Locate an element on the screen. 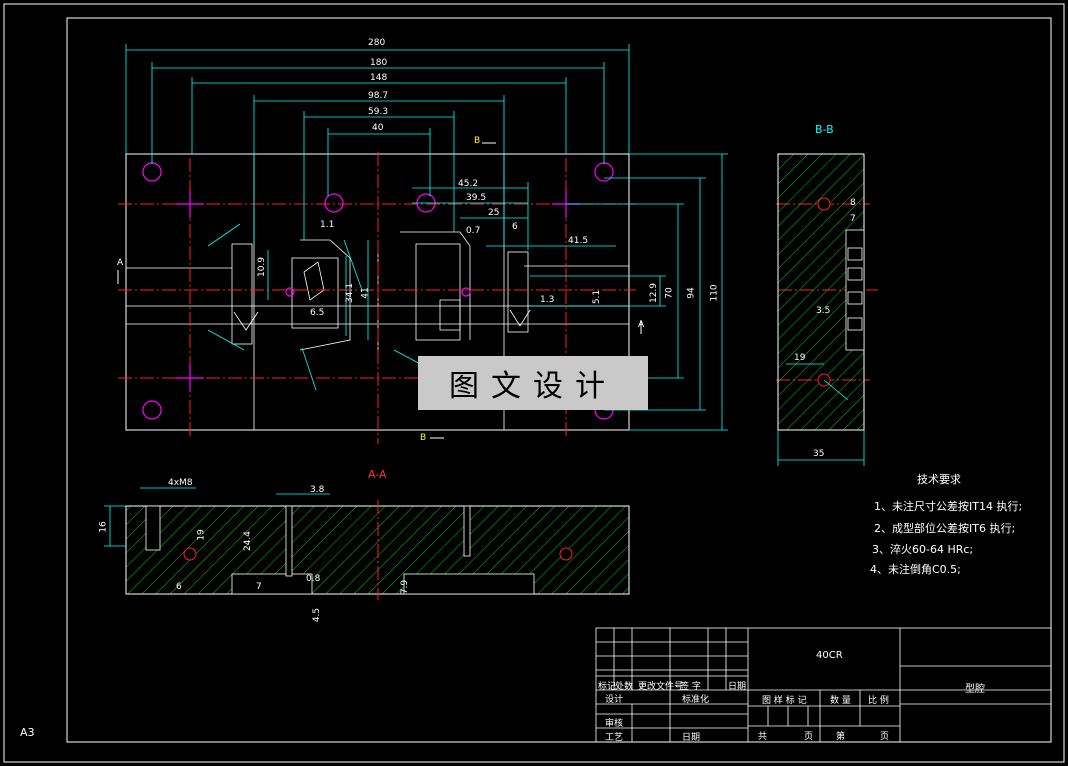 This screenshot has width=1068, height=766. dim-41-5: 41.5 is located at coordinates (578, 241).